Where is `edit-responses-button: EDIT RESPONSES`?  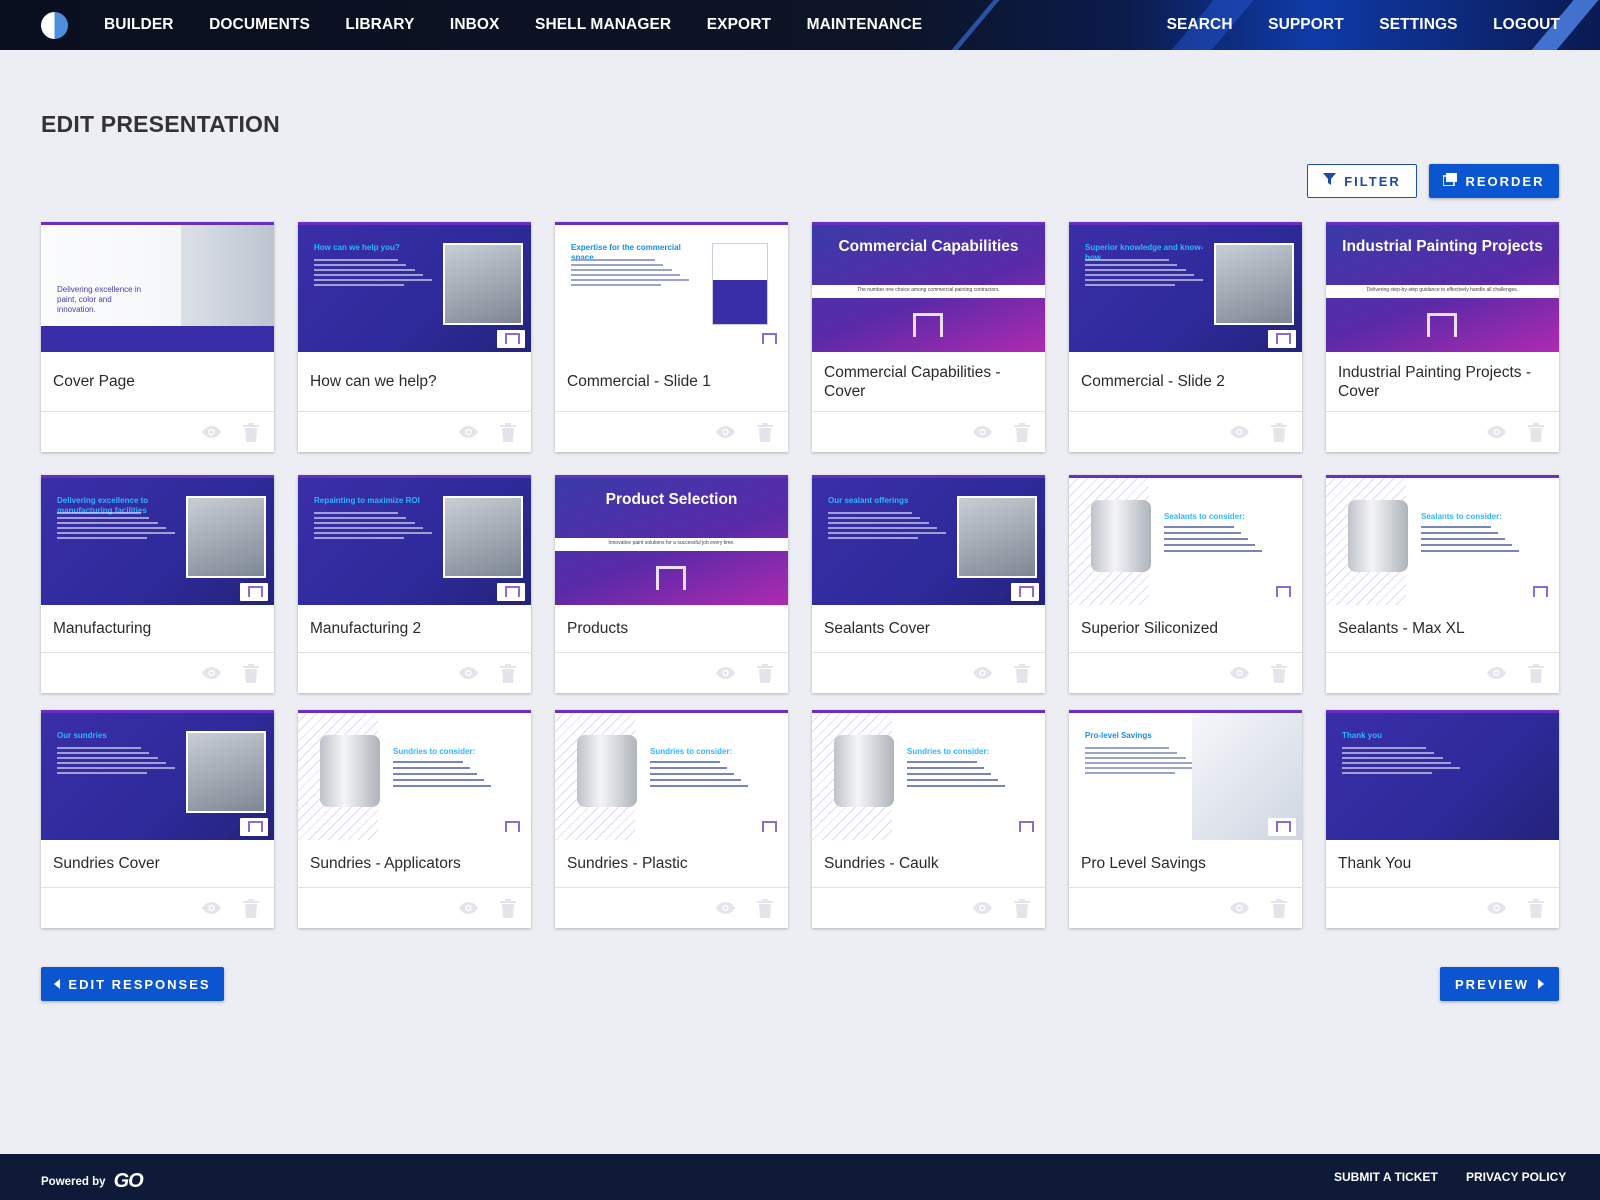
edit-responses-button: EDIT RESPONSES is located at coordinates (132, 984).